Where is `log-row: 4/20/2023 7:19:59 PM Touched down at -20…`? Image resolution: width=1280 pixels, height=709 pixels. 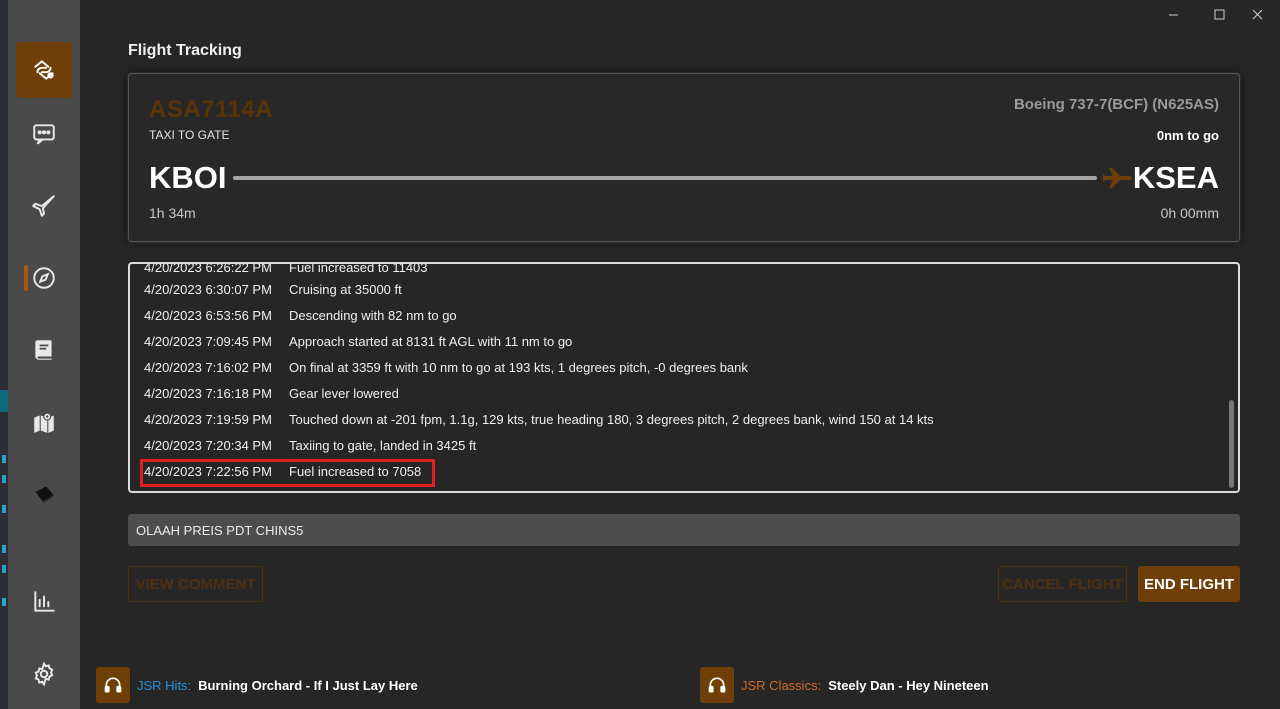
log-row: 4/20/2023 7:19:59 PM Touched down at -20… is located at coordinates (539, 419).